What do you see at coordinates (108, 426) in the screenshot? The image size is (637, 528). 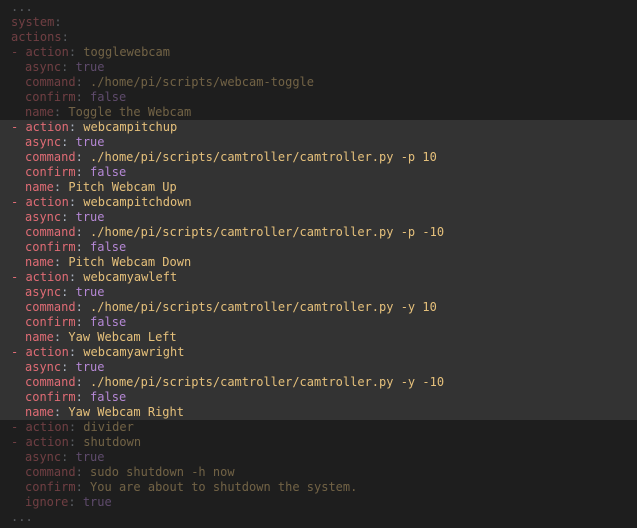 I see `yaml-string-value: divider` at bounding box center [108, 426].